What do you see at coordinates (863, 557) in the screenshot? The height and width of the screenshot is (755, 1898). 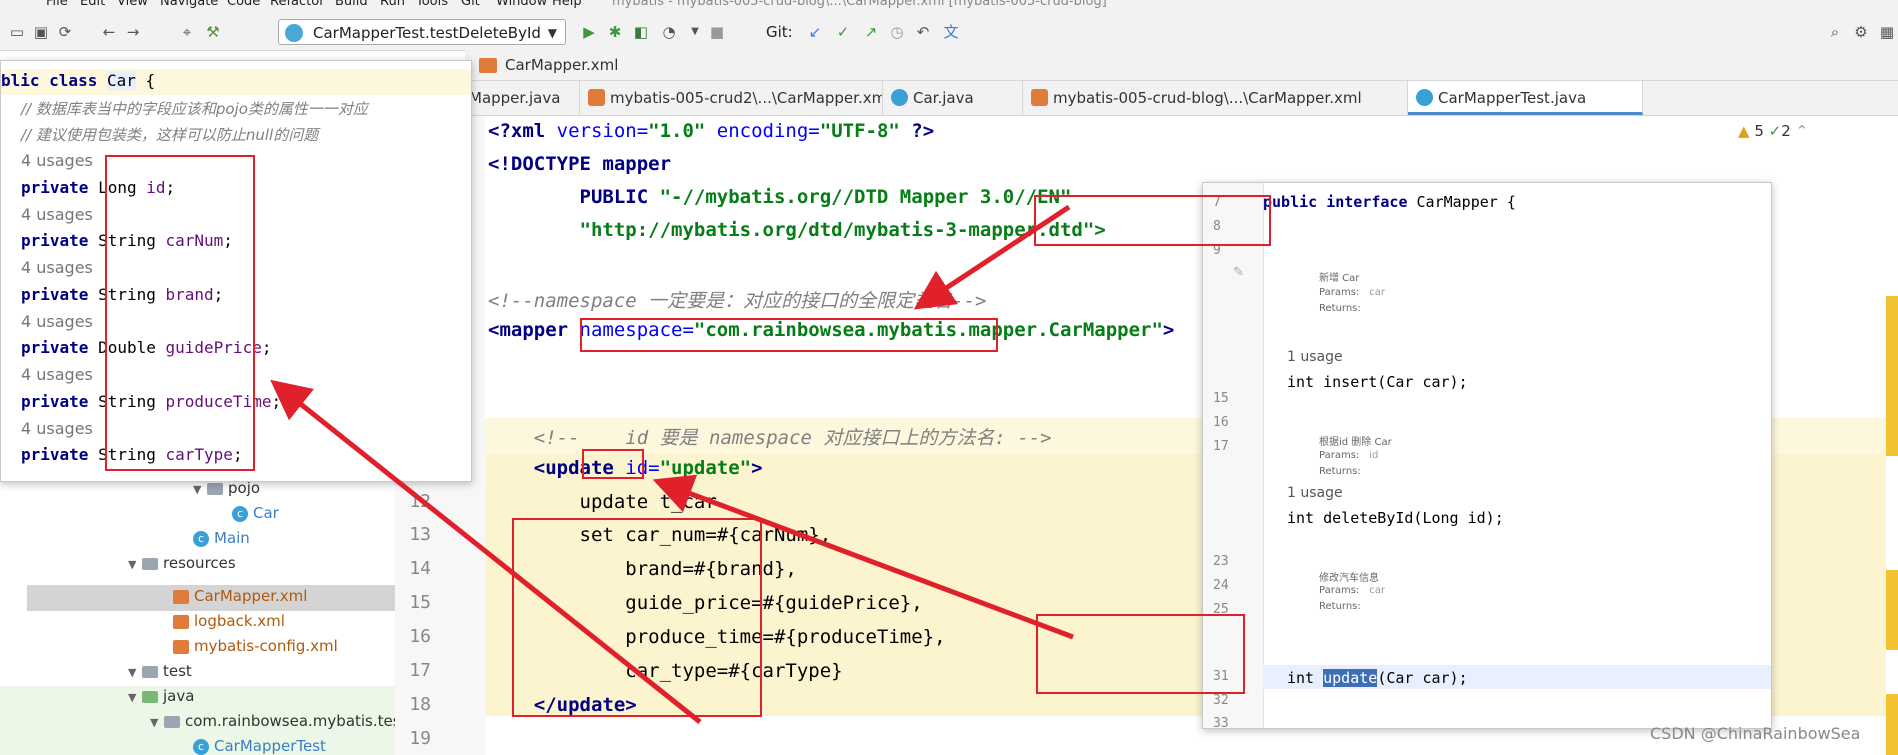 I see `arrow-method-to-update-id` at bounding box center [863, 557].